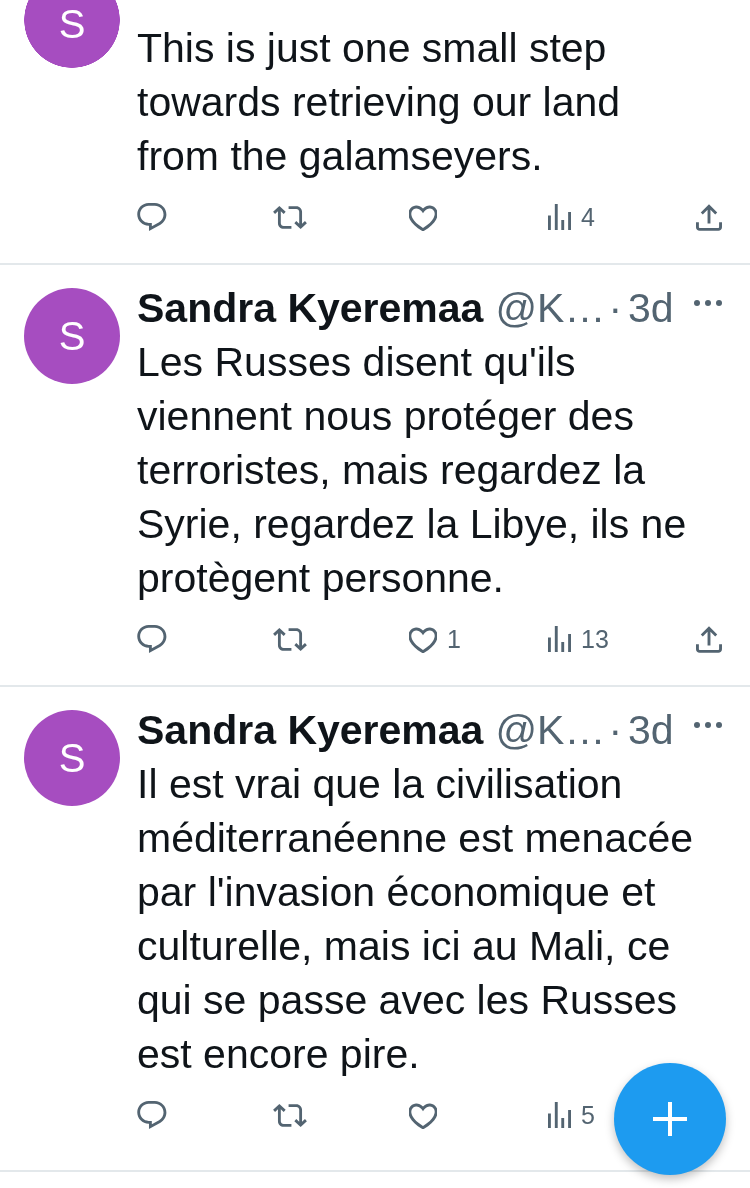  Describe the element at coordinates (379, 102) in the screenshot. I see `tweet-text: This is just one small step towards retrieving our land from the galamseyers.` at that location.